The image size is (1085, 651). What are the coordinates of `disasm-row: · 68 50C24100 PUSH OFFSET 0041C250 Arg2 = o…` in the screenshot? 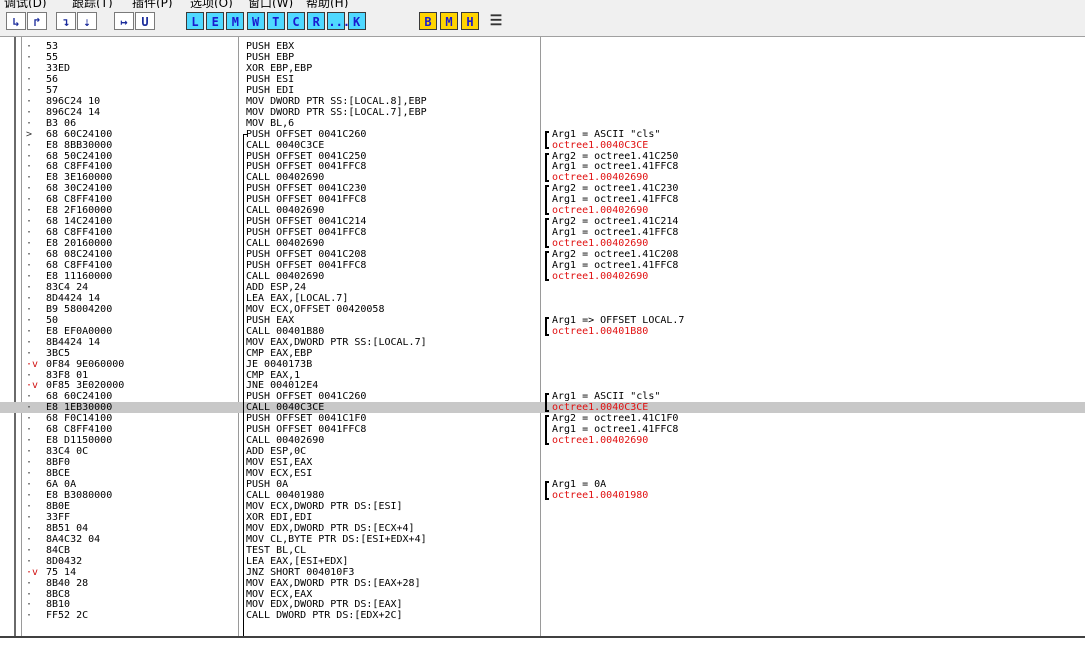 It's located at (542, 156).